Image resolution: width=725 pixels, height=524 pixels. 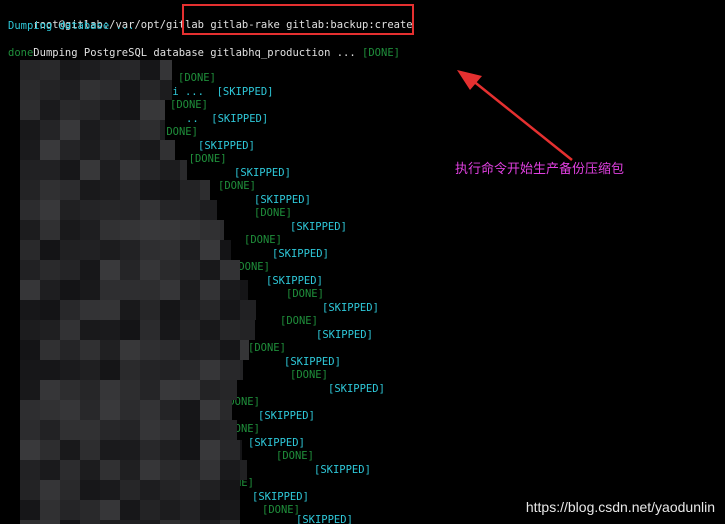 I want to click on watermark-url: https://blog.csdn.net/yaodunlin, so click(x=620, y=506).